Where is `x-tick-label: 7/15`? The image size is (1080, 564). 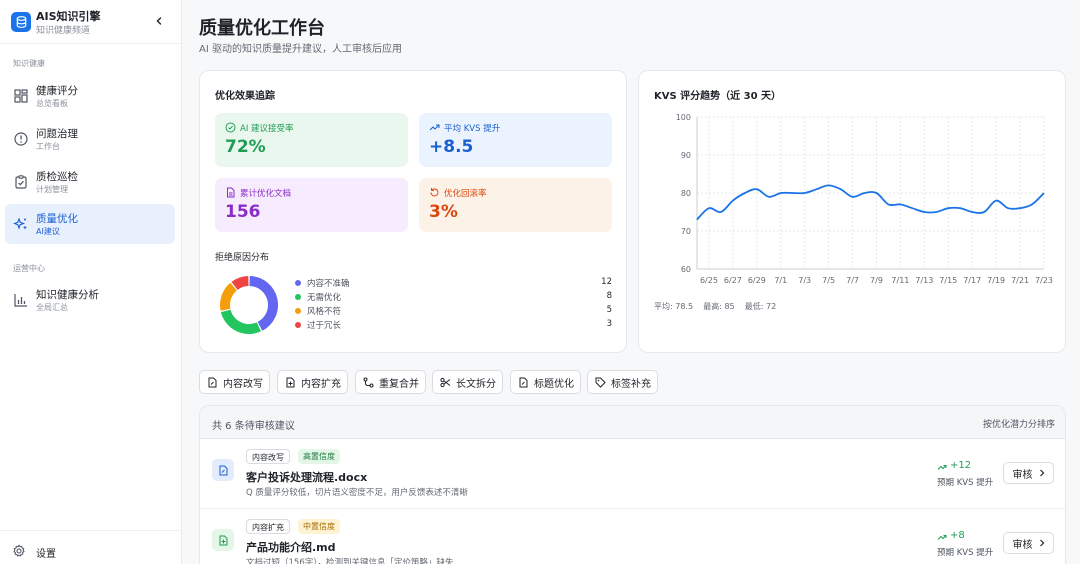
x-tick-label: 7/15 is located at coordinates (948, 280).